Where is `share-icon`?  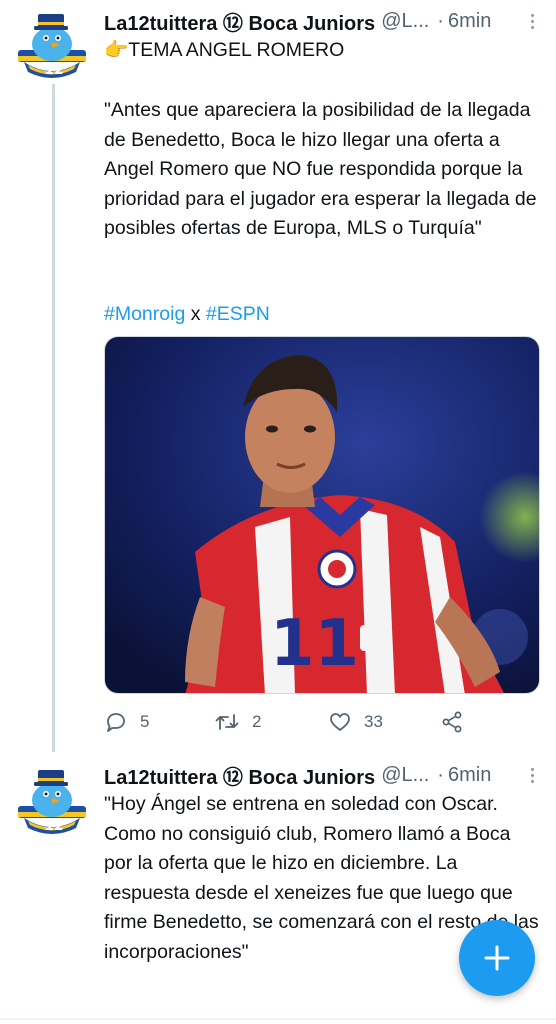
share-icon is located at coordinates (452, 722).